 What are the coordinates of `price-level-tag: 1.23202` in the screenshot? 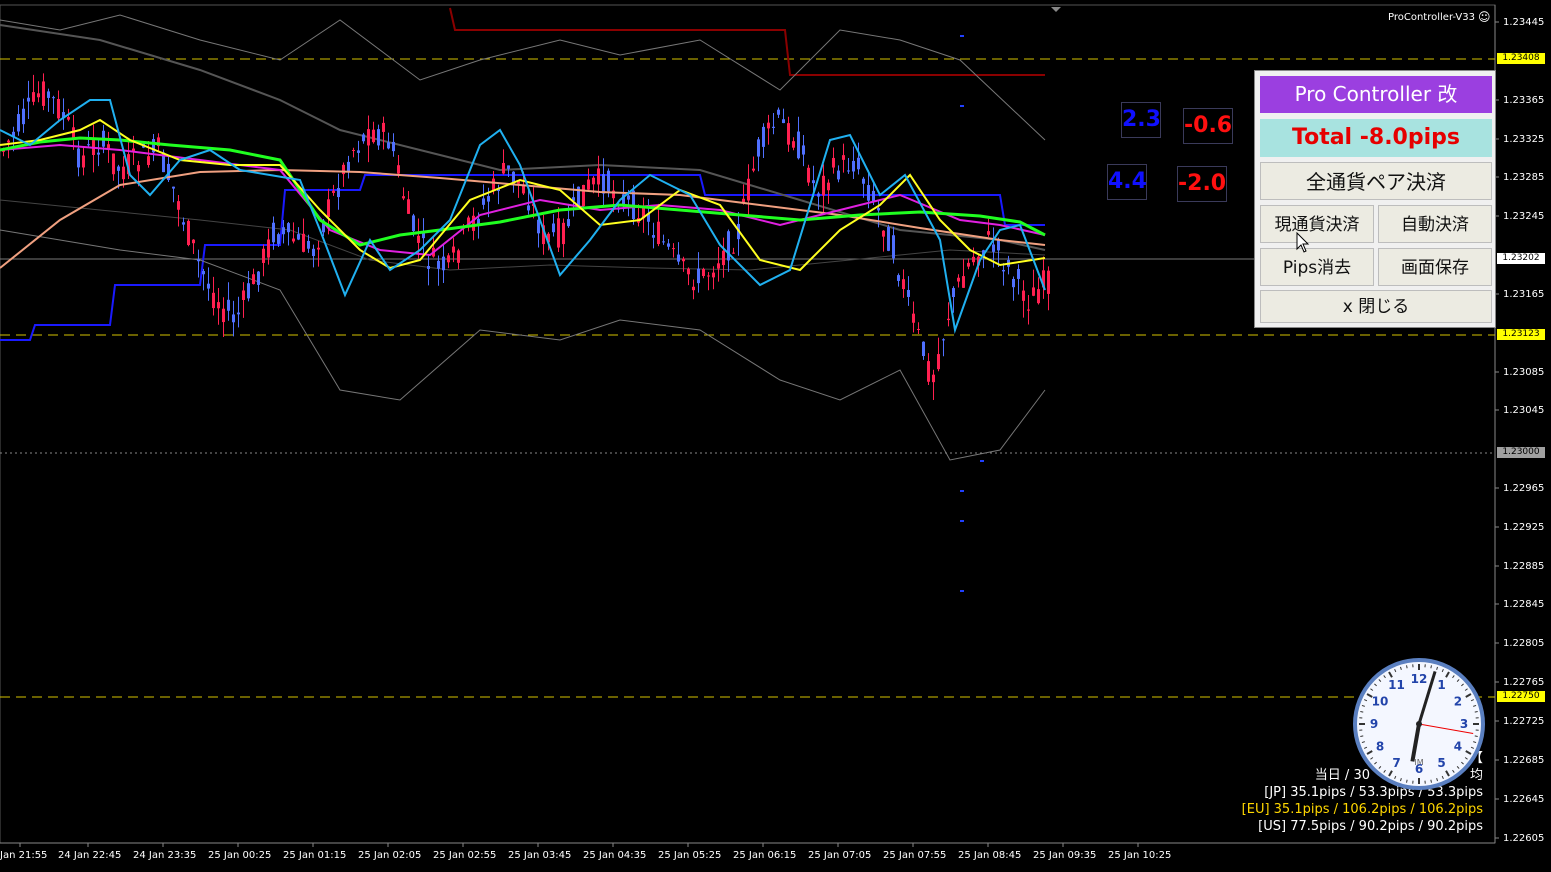 It's located at (1521, 258).